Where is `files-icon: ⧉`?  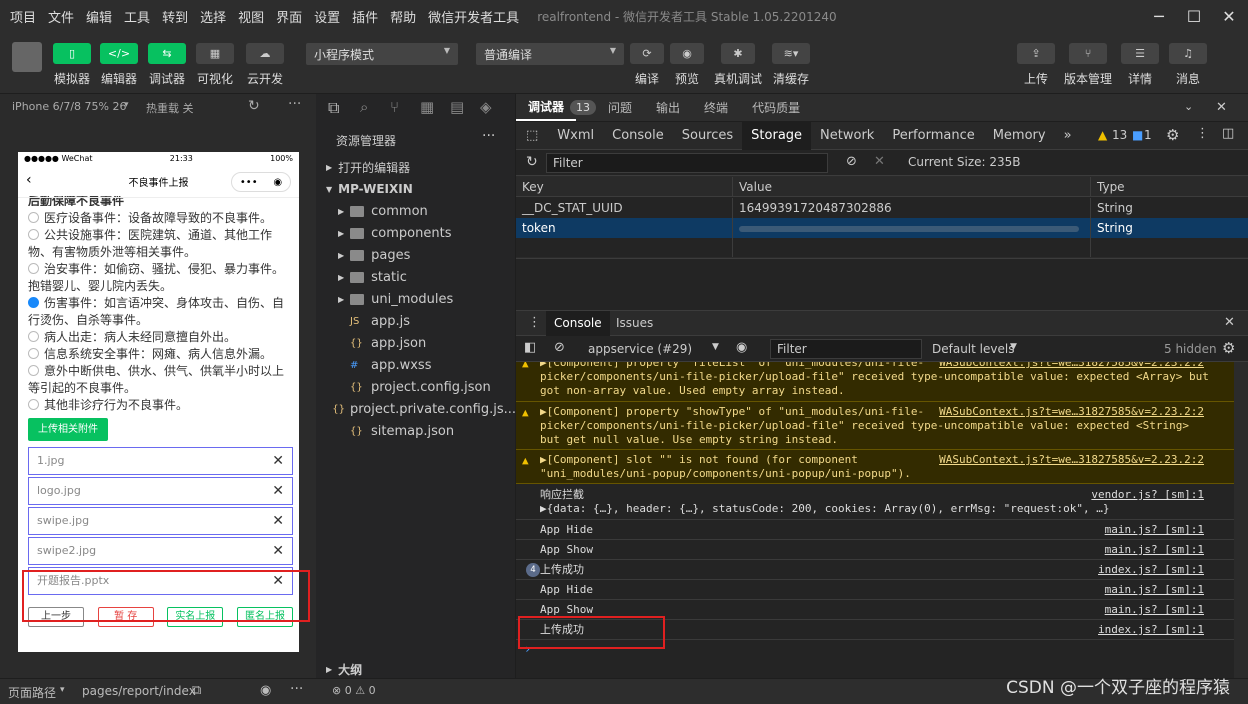
files-icon: ⧉ is located at coordinates (333, 108).